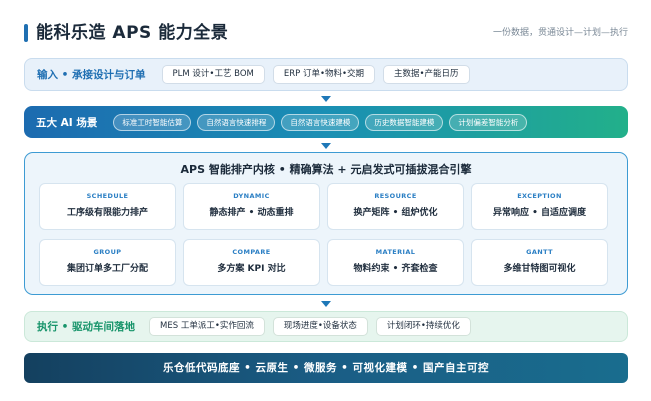  Describe the element at coordinates (539, 262) in the screenshot. I see `capability-card-gantt: GANTT 多维甘特图可视化` at that location.